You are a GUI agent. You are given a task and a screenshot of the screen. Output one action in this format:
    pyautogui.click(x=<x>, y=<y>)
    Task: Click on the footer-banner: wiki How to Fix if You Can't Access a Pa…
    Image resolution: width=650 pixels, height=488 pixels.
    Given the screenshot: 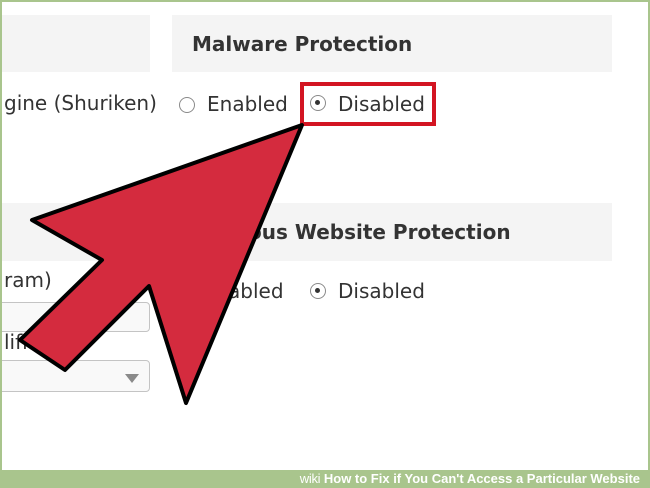 What is the action you would take?
    pyautogui.click(x=325, y=479)
    